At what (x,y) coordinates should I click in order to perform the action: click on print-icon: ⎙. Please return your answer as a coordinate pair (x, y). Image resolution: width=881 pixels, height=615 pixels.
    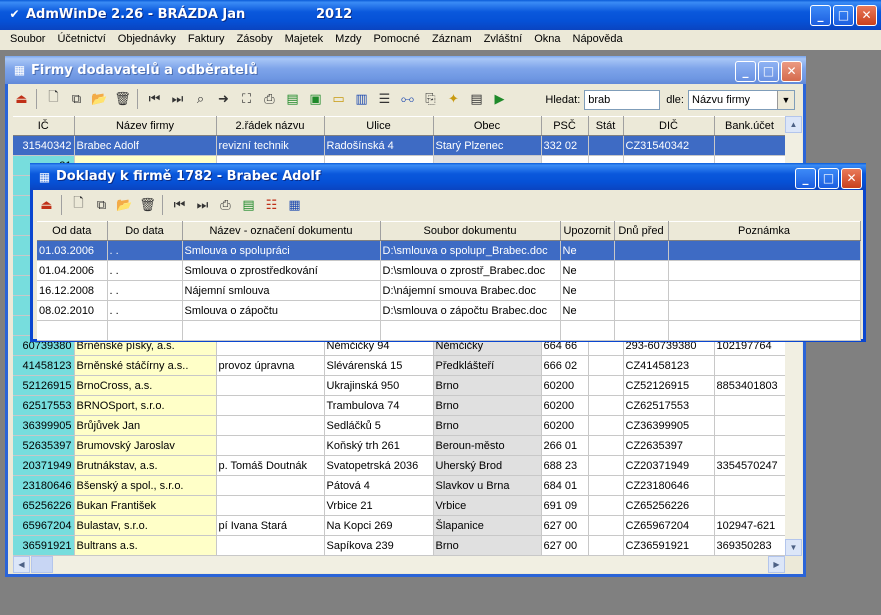
    Looking at the image, I should click on (269, 99).